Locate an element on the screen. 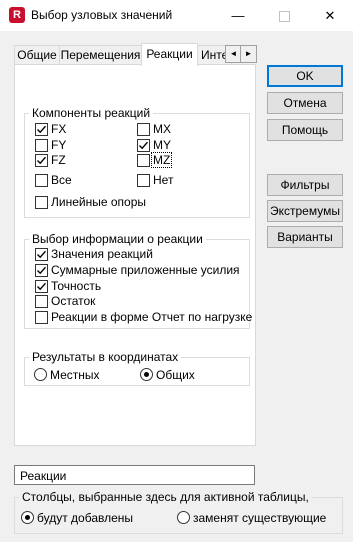  checkbox-total-applied-forces is located at coordinates (41, 270).